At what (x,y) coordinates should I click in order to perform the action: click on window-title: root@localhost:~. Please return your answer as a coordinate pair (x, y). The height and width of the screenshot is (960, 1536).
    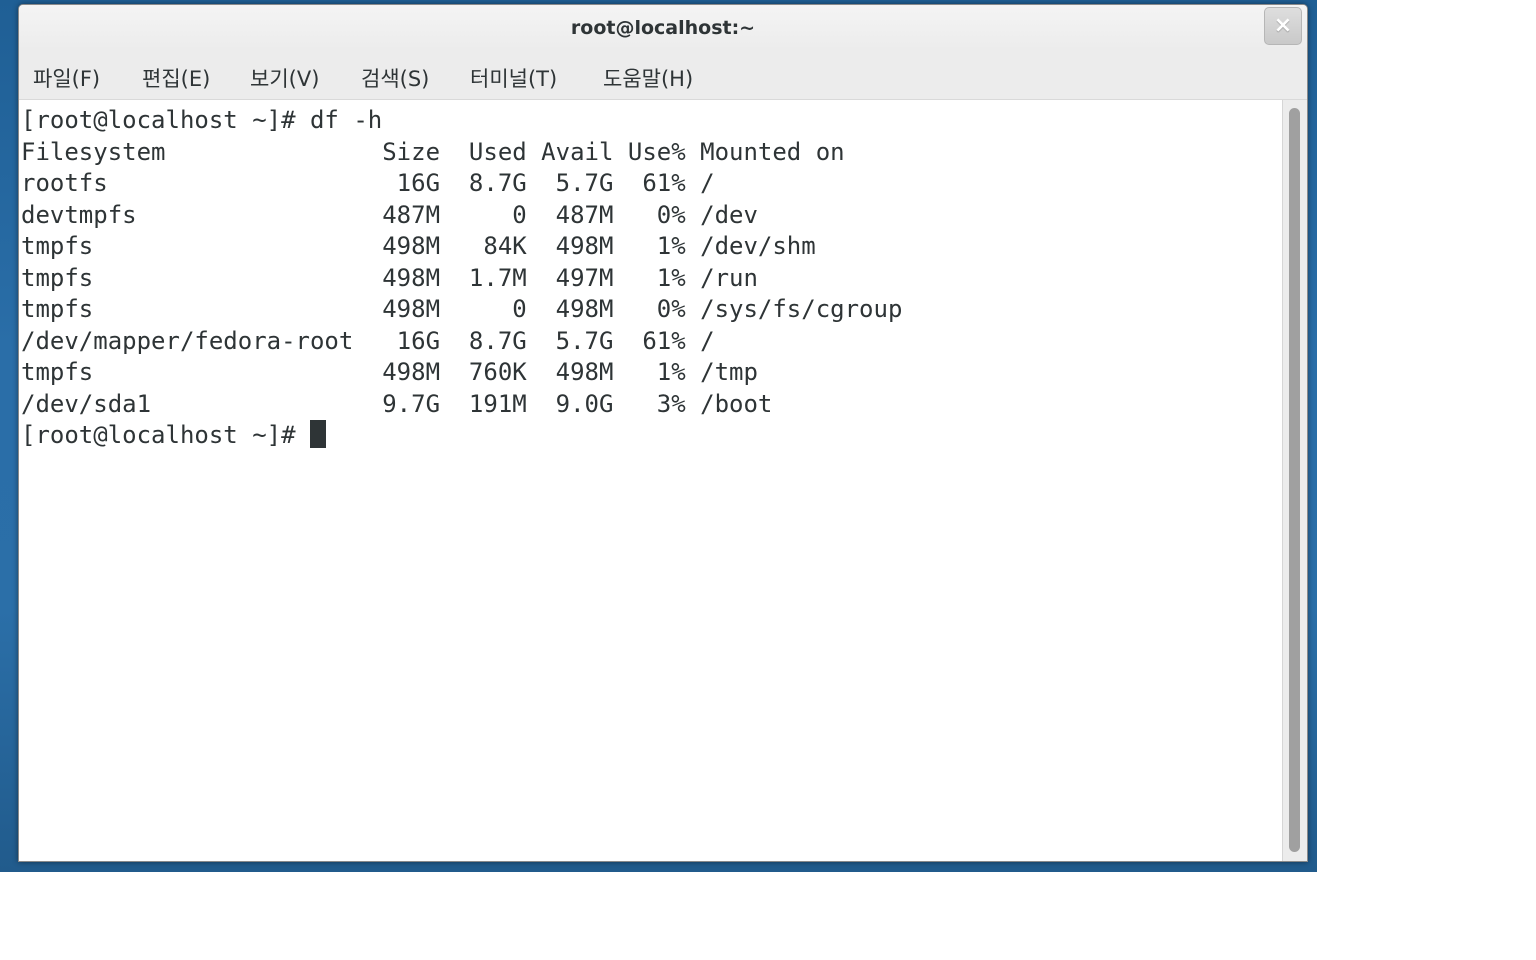
    Looking at the image, I should click on (663, 28).